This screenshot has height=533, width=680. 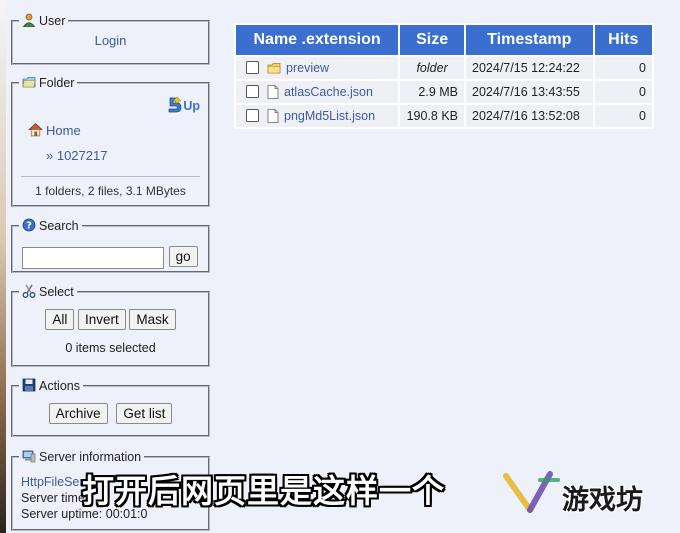 I want to click on up-button: Up, so click(x=183, y=105).